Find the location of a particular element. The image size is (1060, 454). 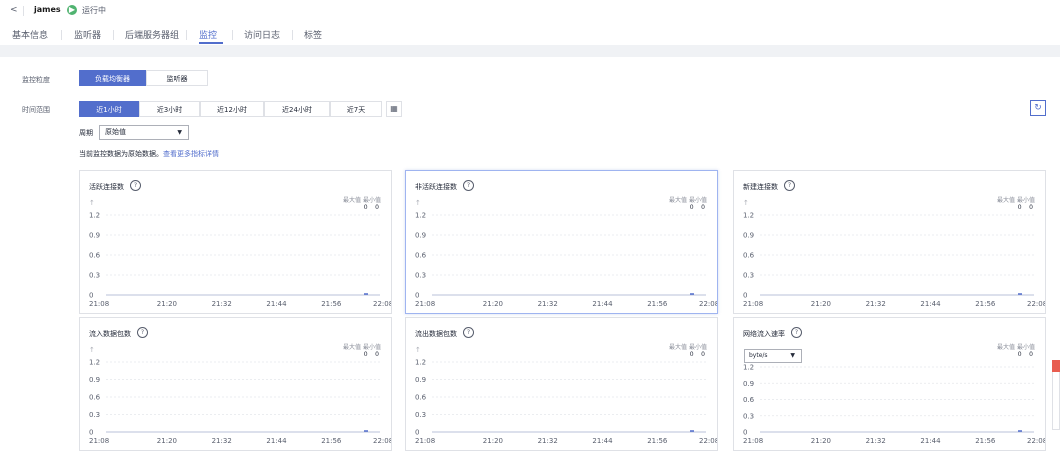

calendar-icon: ▦ is located at coordinates (394, 109).